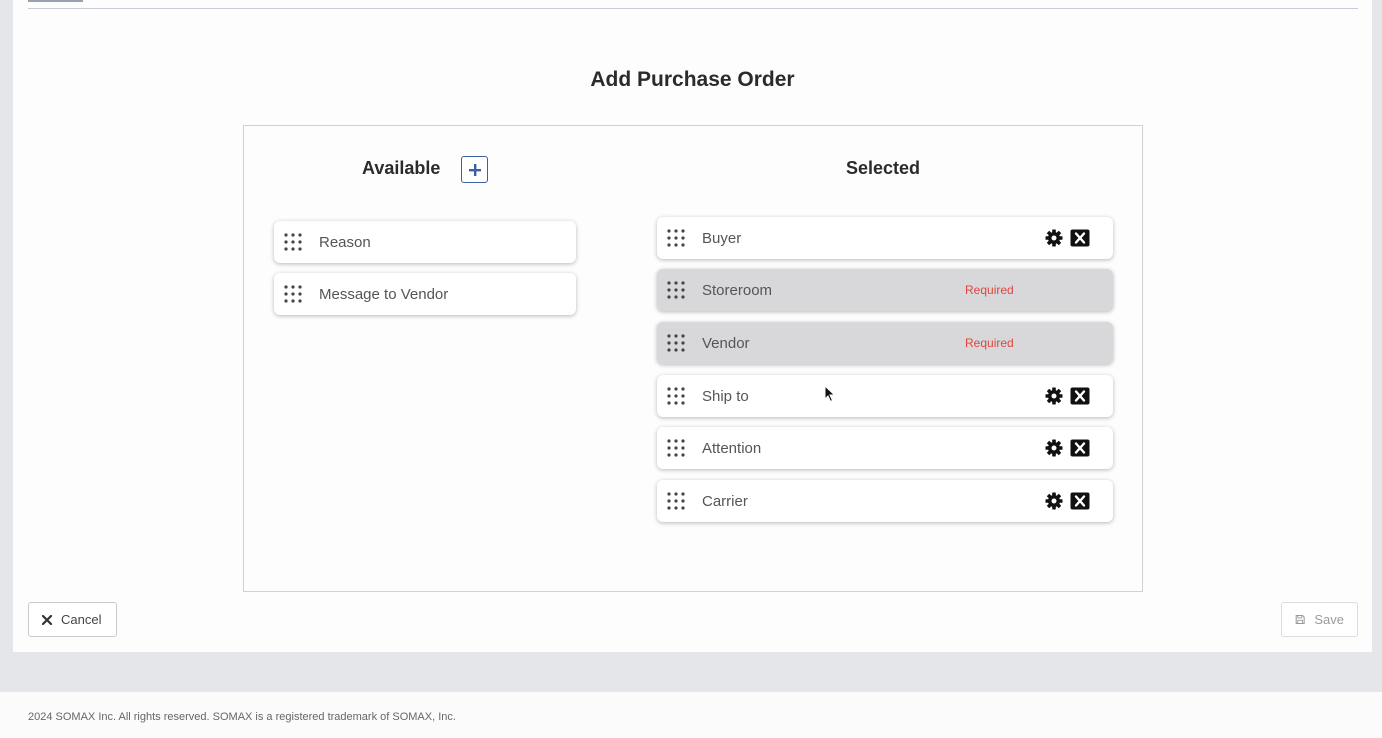 The image size is (1382, 738). I want to click on add-field-button, so click(474, 169).